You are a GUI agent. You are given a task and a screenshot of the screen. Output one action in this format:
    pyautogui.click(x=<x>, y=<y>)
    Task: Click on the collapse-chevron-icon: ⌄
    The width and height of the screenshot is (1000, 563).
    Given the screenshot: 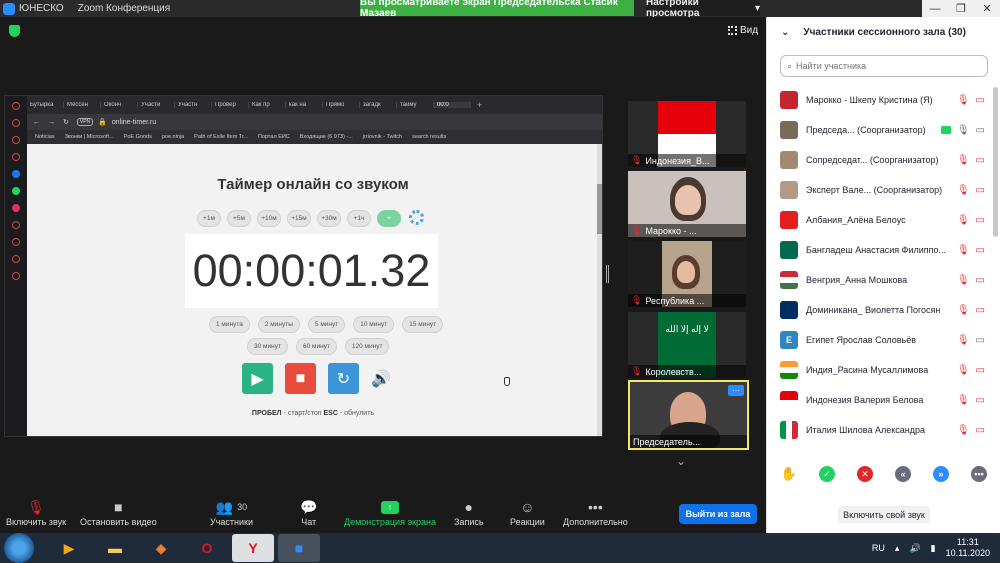 What is the action you would take?
    pyautogui.click(x=785, y=32)
    